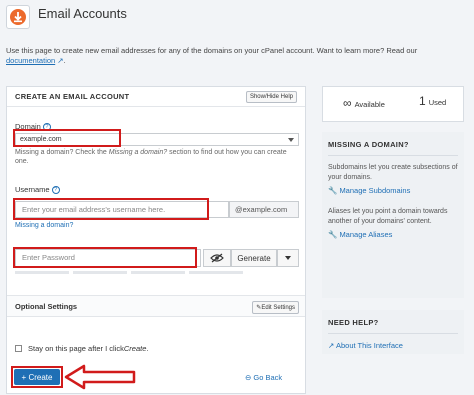 The width and height of the screenshot is (474, 395). Describe the element at coordinates (393, 234) in the screenshot. I see `manage-aliases-link: 🔧 Manage Aliases` at that location.